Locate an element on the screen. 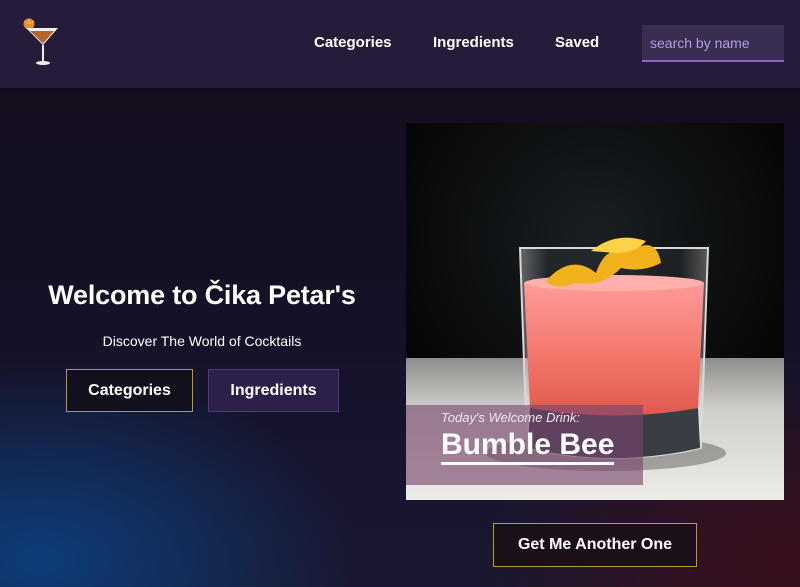  cocktail-glass-icon is located at coordinates (42, 43).